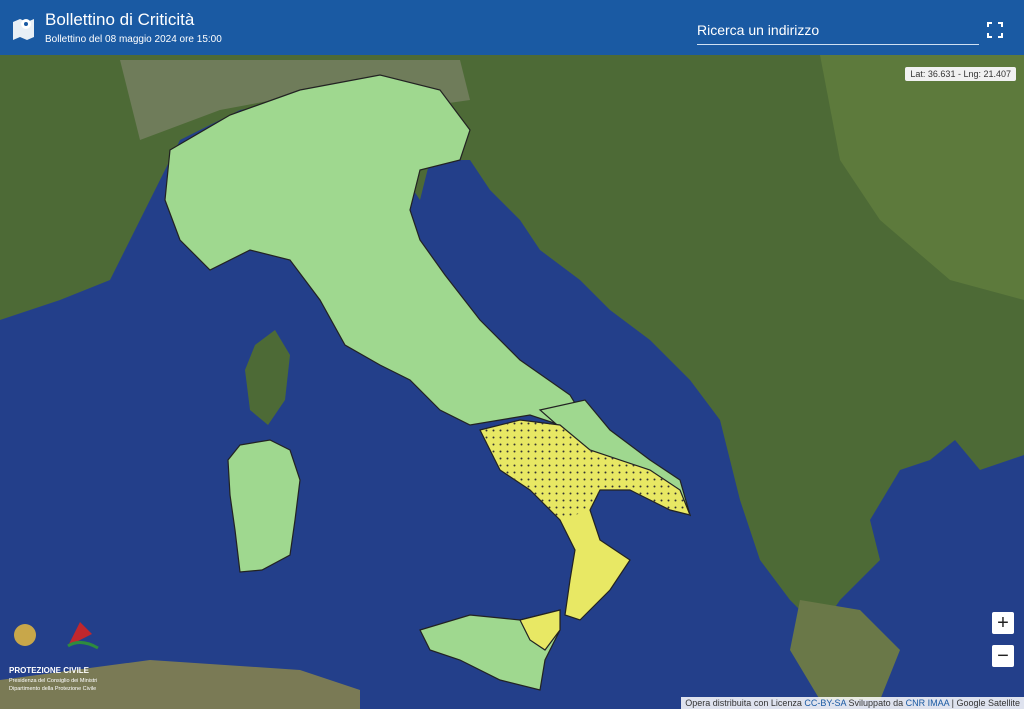  I want to click on emblem-icon, so click(25, 635).